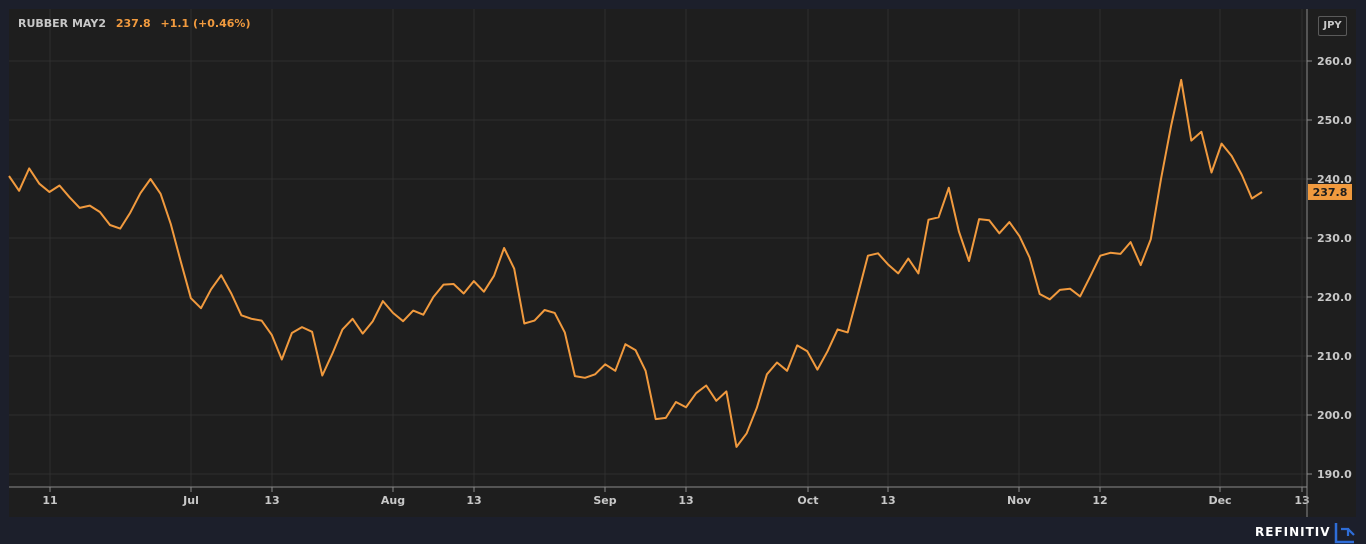  What do you see at coordinates (1334, 238) in the screenshot?
I see `y-tick-label: 230.0` at bounding box center [1334, 238].